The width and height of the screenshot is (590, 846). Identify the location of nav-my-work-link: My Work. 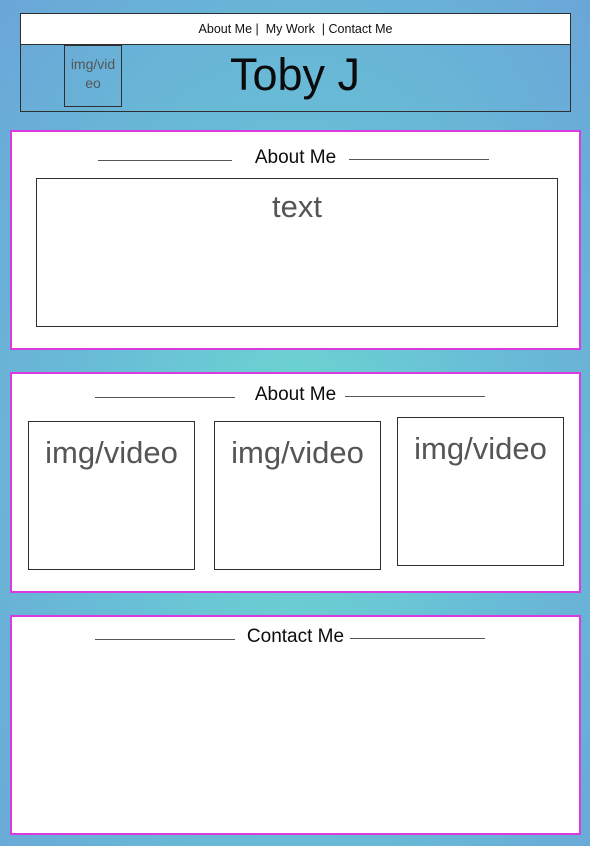
(290, 29).